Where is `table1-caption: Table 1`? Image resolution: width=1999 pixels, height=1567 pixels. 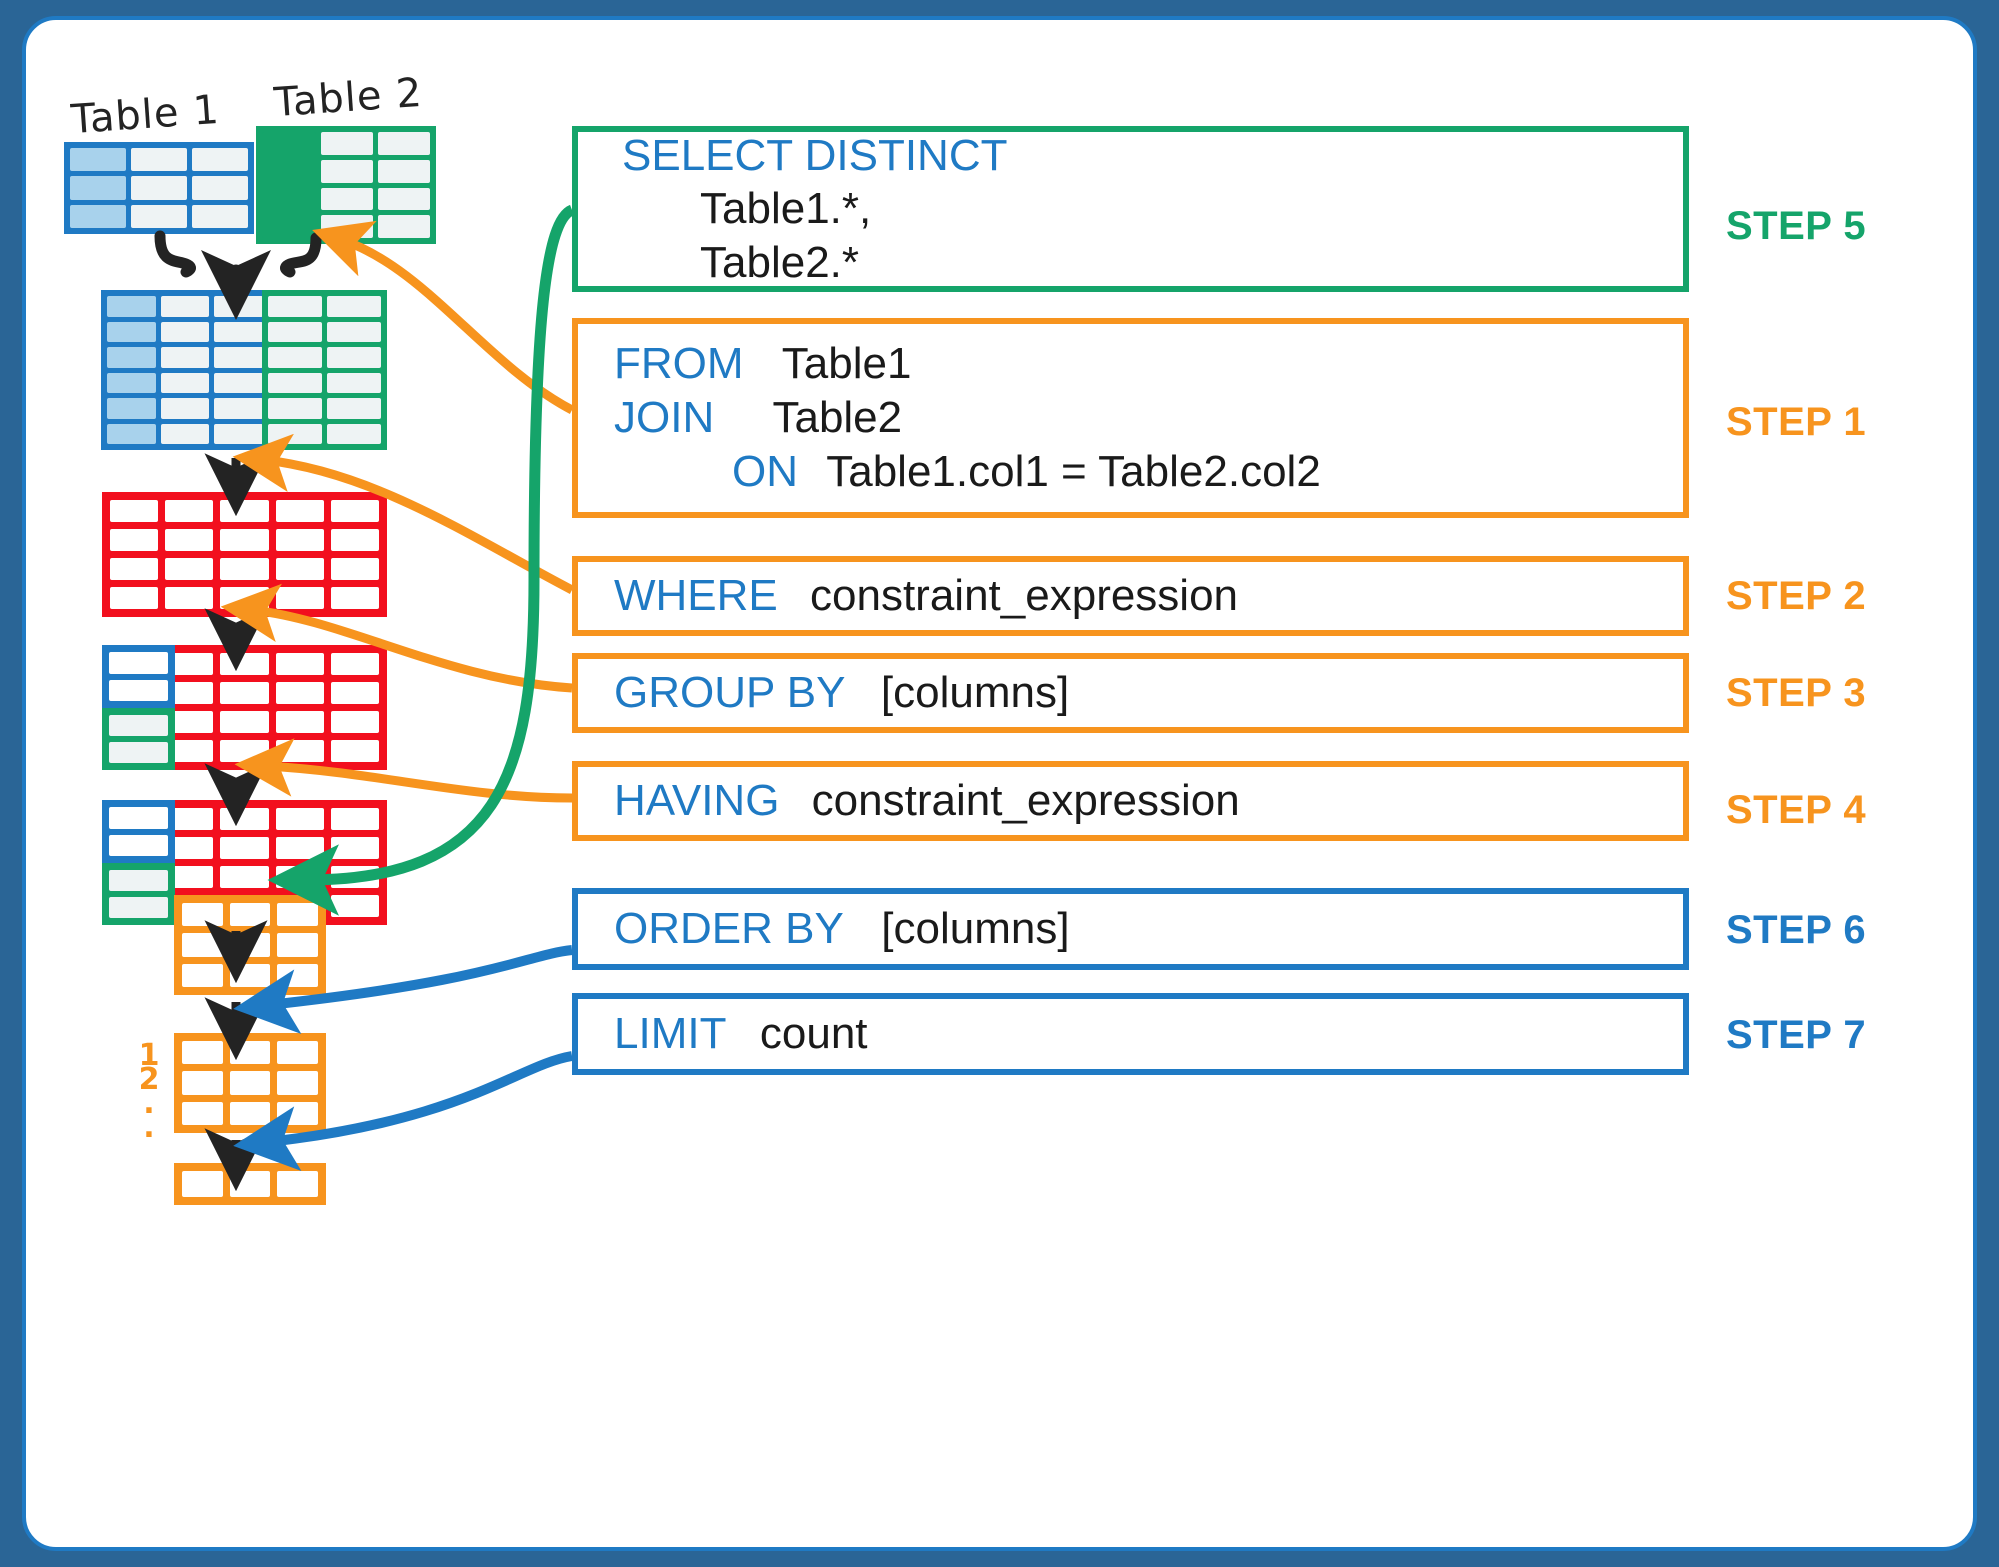 table1-caption: Table 1 is located at coordinates (145, 115).